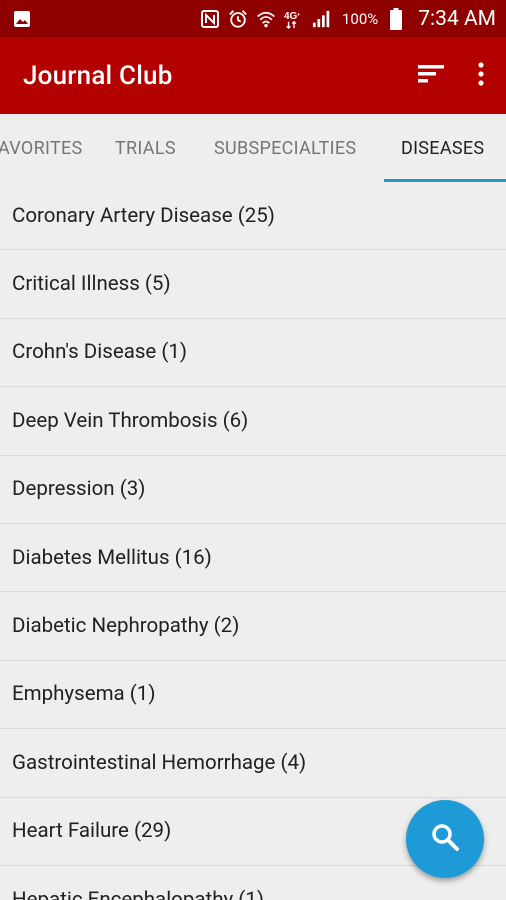 This screenshot has width=506, height=900. I want to click on tab-bar: AVORITES TRIALS SUBSPECIALTIES DISEASES, so click(253, 148).